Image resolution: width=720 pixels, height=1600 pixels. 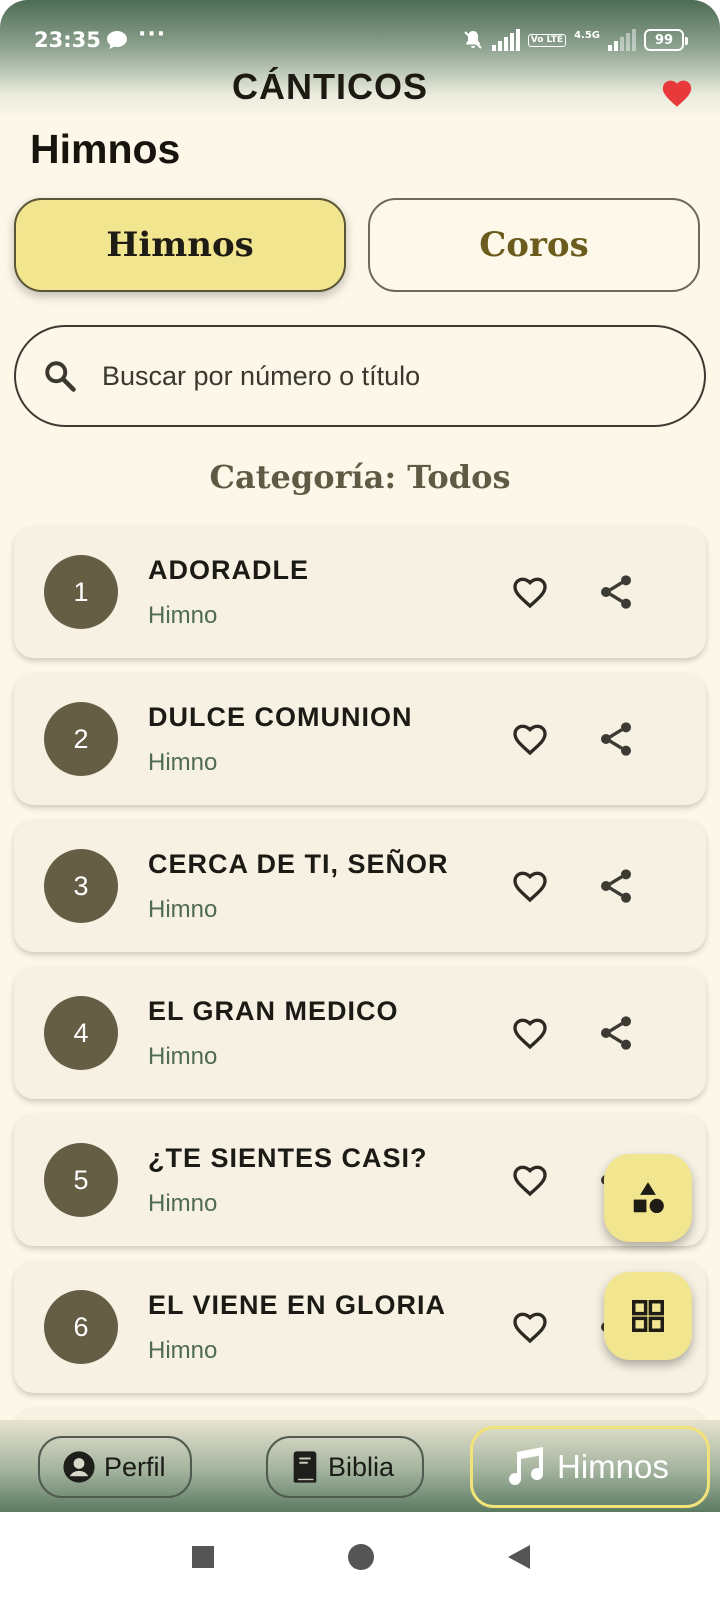 What do you see at coordinates (298, 864) in the screenshot?
I see `hymn-title: CERCA DE TI, SEÑOR` at bounding box center [298, 864].